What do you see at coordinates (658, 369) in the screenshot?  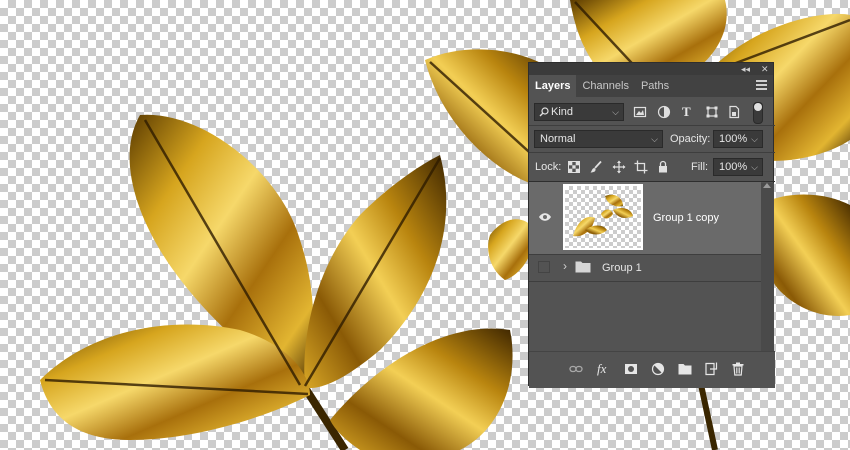 I see `adjustment-icon` at bounding box center [658, 369].